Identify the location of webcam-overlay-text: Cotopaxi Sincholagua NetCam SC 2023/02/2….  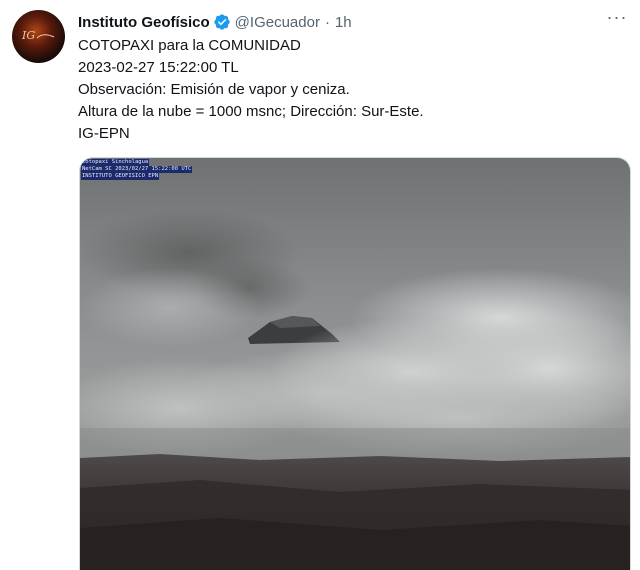
(137, 169).